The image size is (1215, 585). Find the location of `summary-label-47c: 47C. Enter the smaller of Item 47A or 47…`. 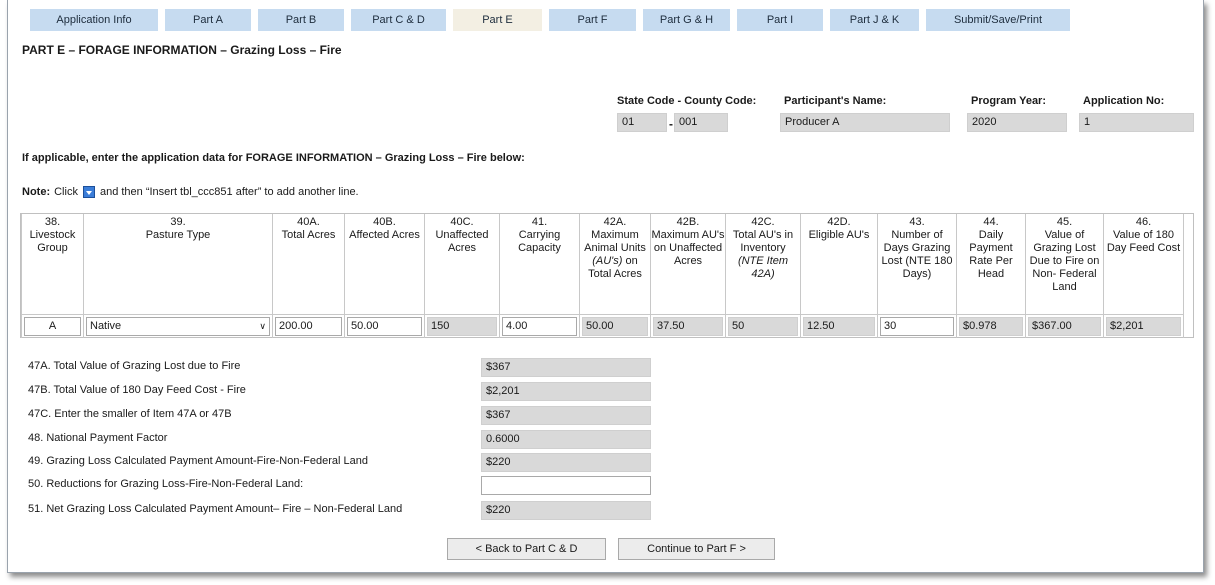

summary-label-47c: 47C. Enter the smaller of Item 47A or 47… is located at coordinates (130, 414).